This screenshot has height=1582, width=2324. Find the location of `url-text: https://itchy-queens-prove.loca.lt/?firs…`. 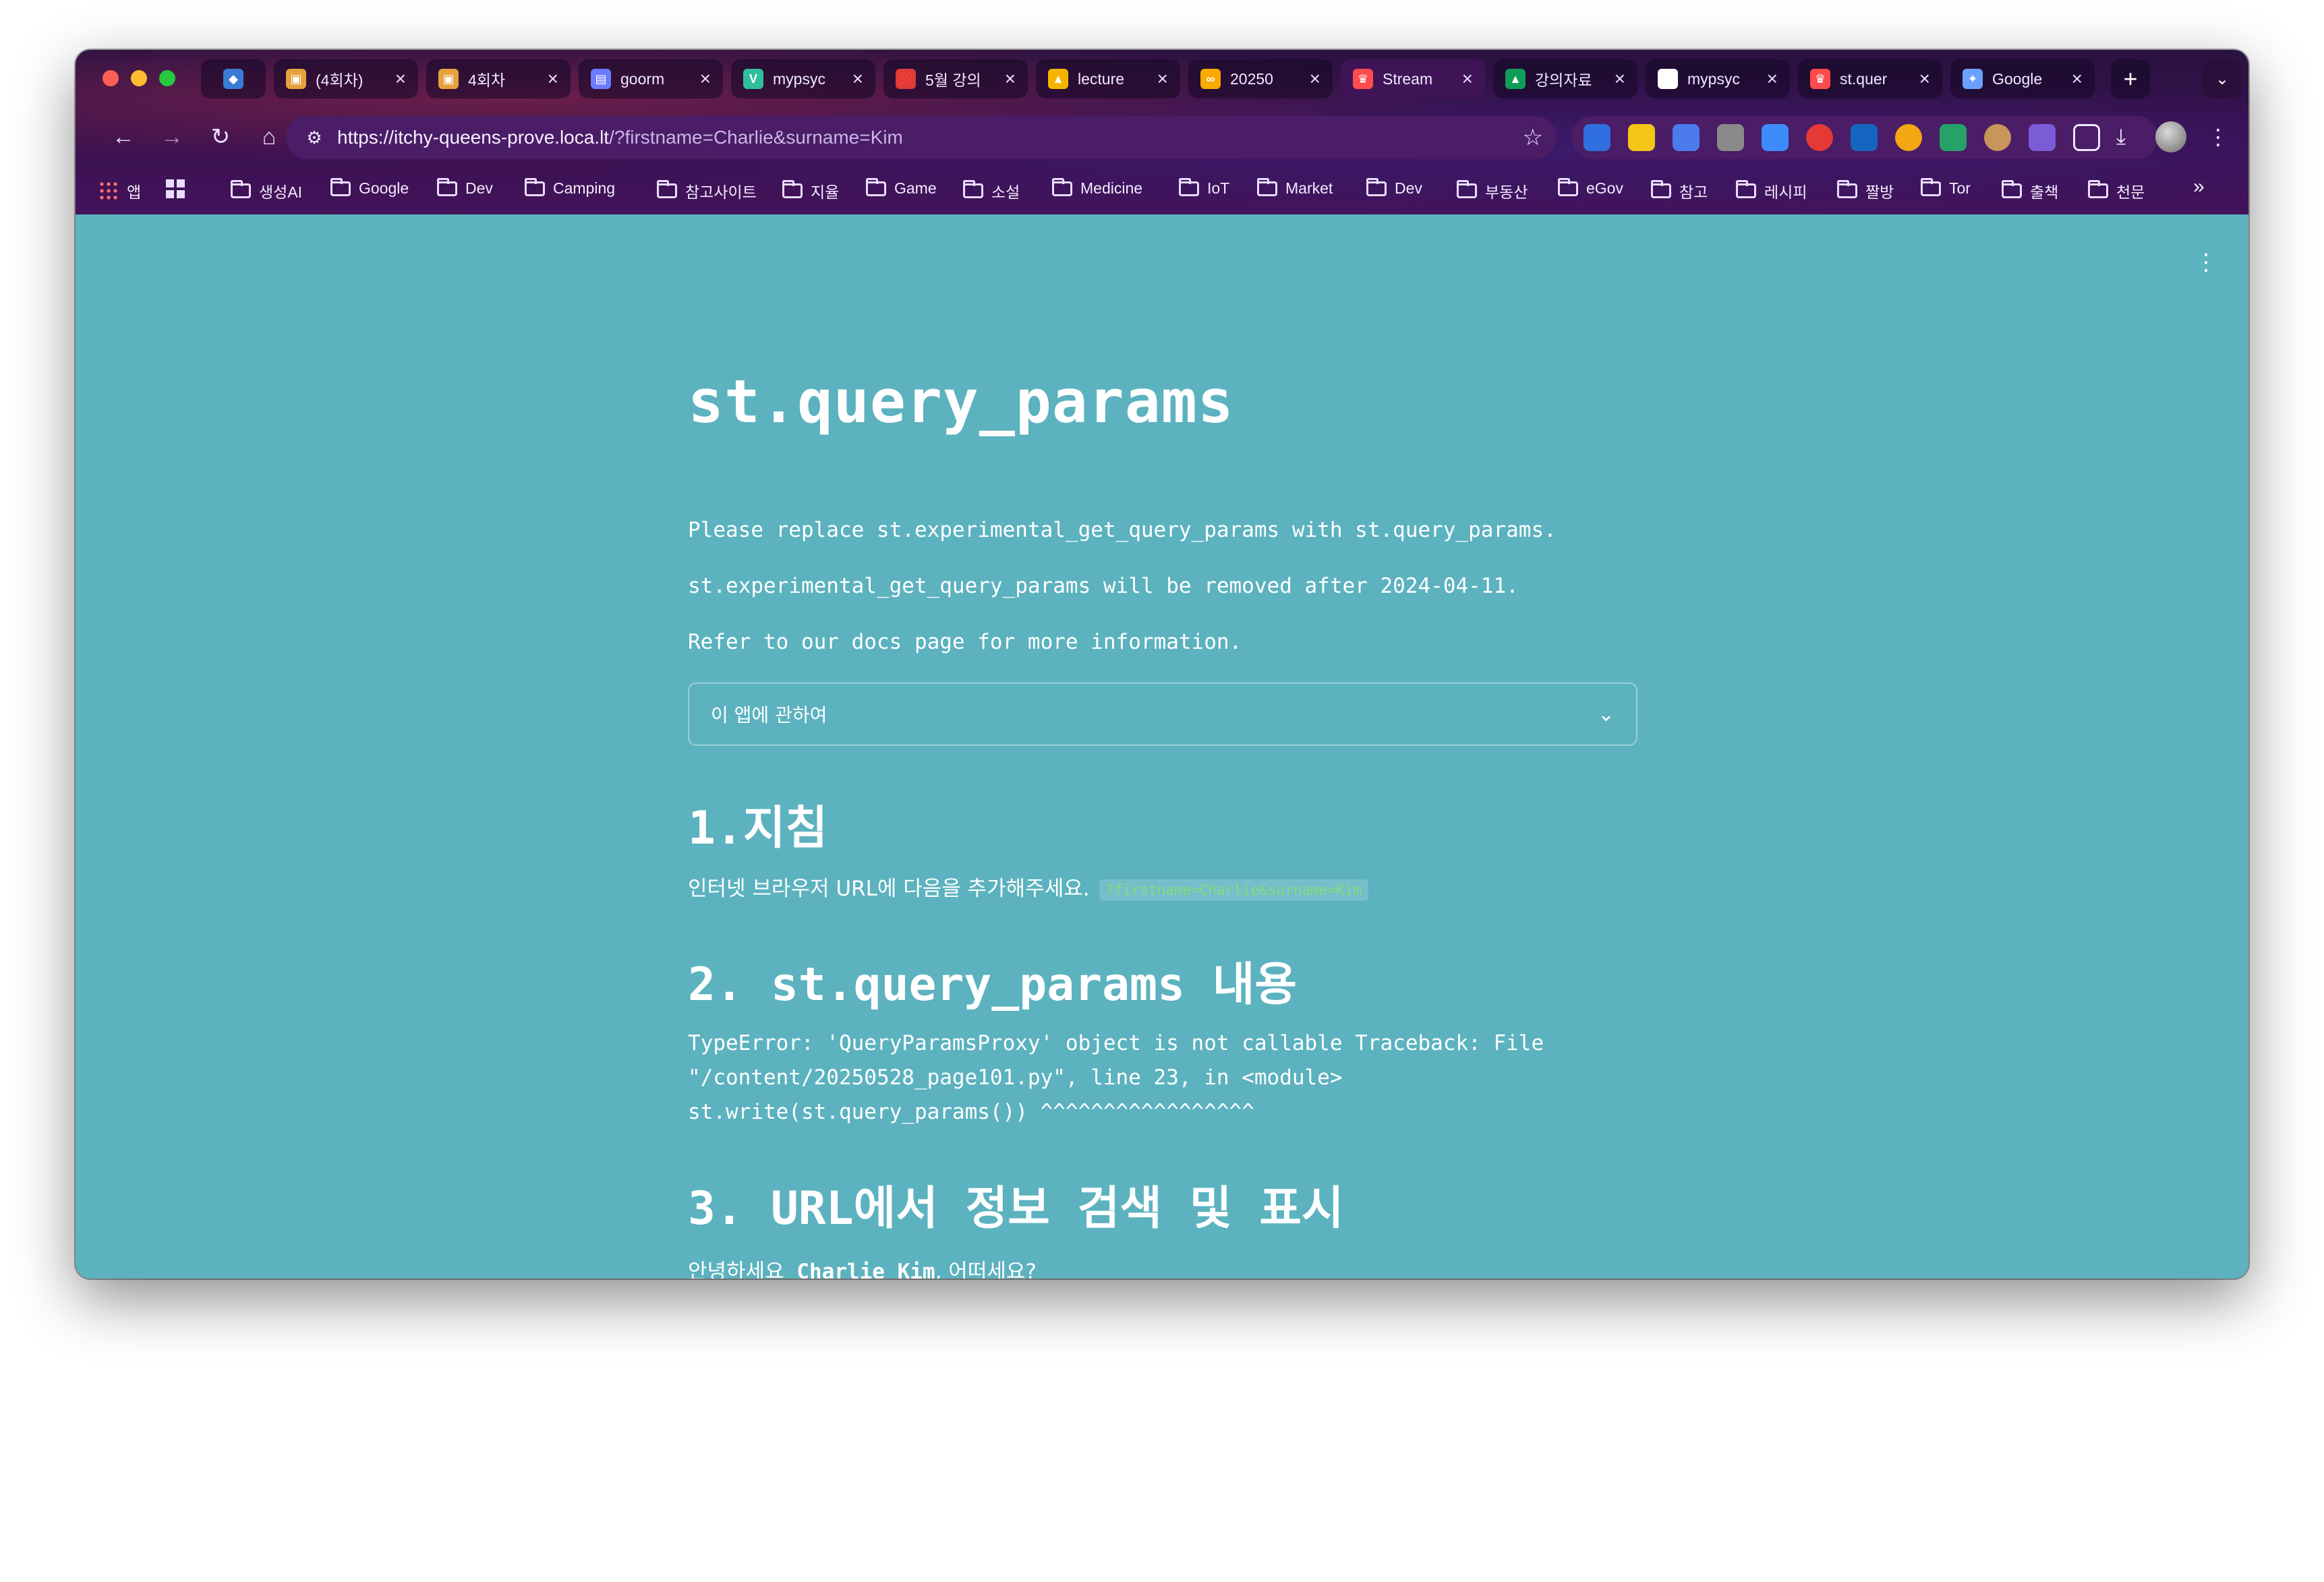

url-text: https://itchy-queens-prove.loca.lt/?firs… is located at coordinates (930, 137).